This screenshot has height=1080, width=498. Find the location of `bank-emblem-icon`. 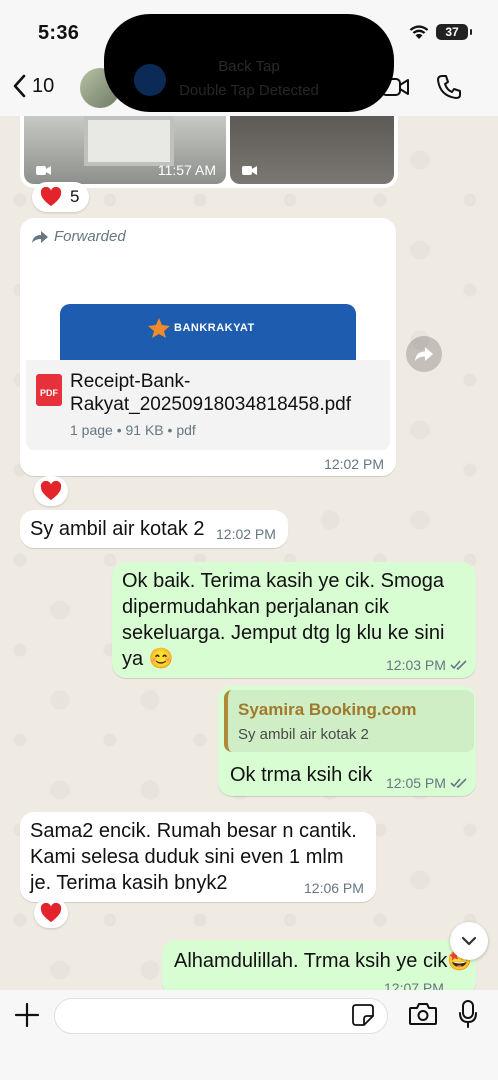

bank-emblem-icon is located at coordinates (159, 328).